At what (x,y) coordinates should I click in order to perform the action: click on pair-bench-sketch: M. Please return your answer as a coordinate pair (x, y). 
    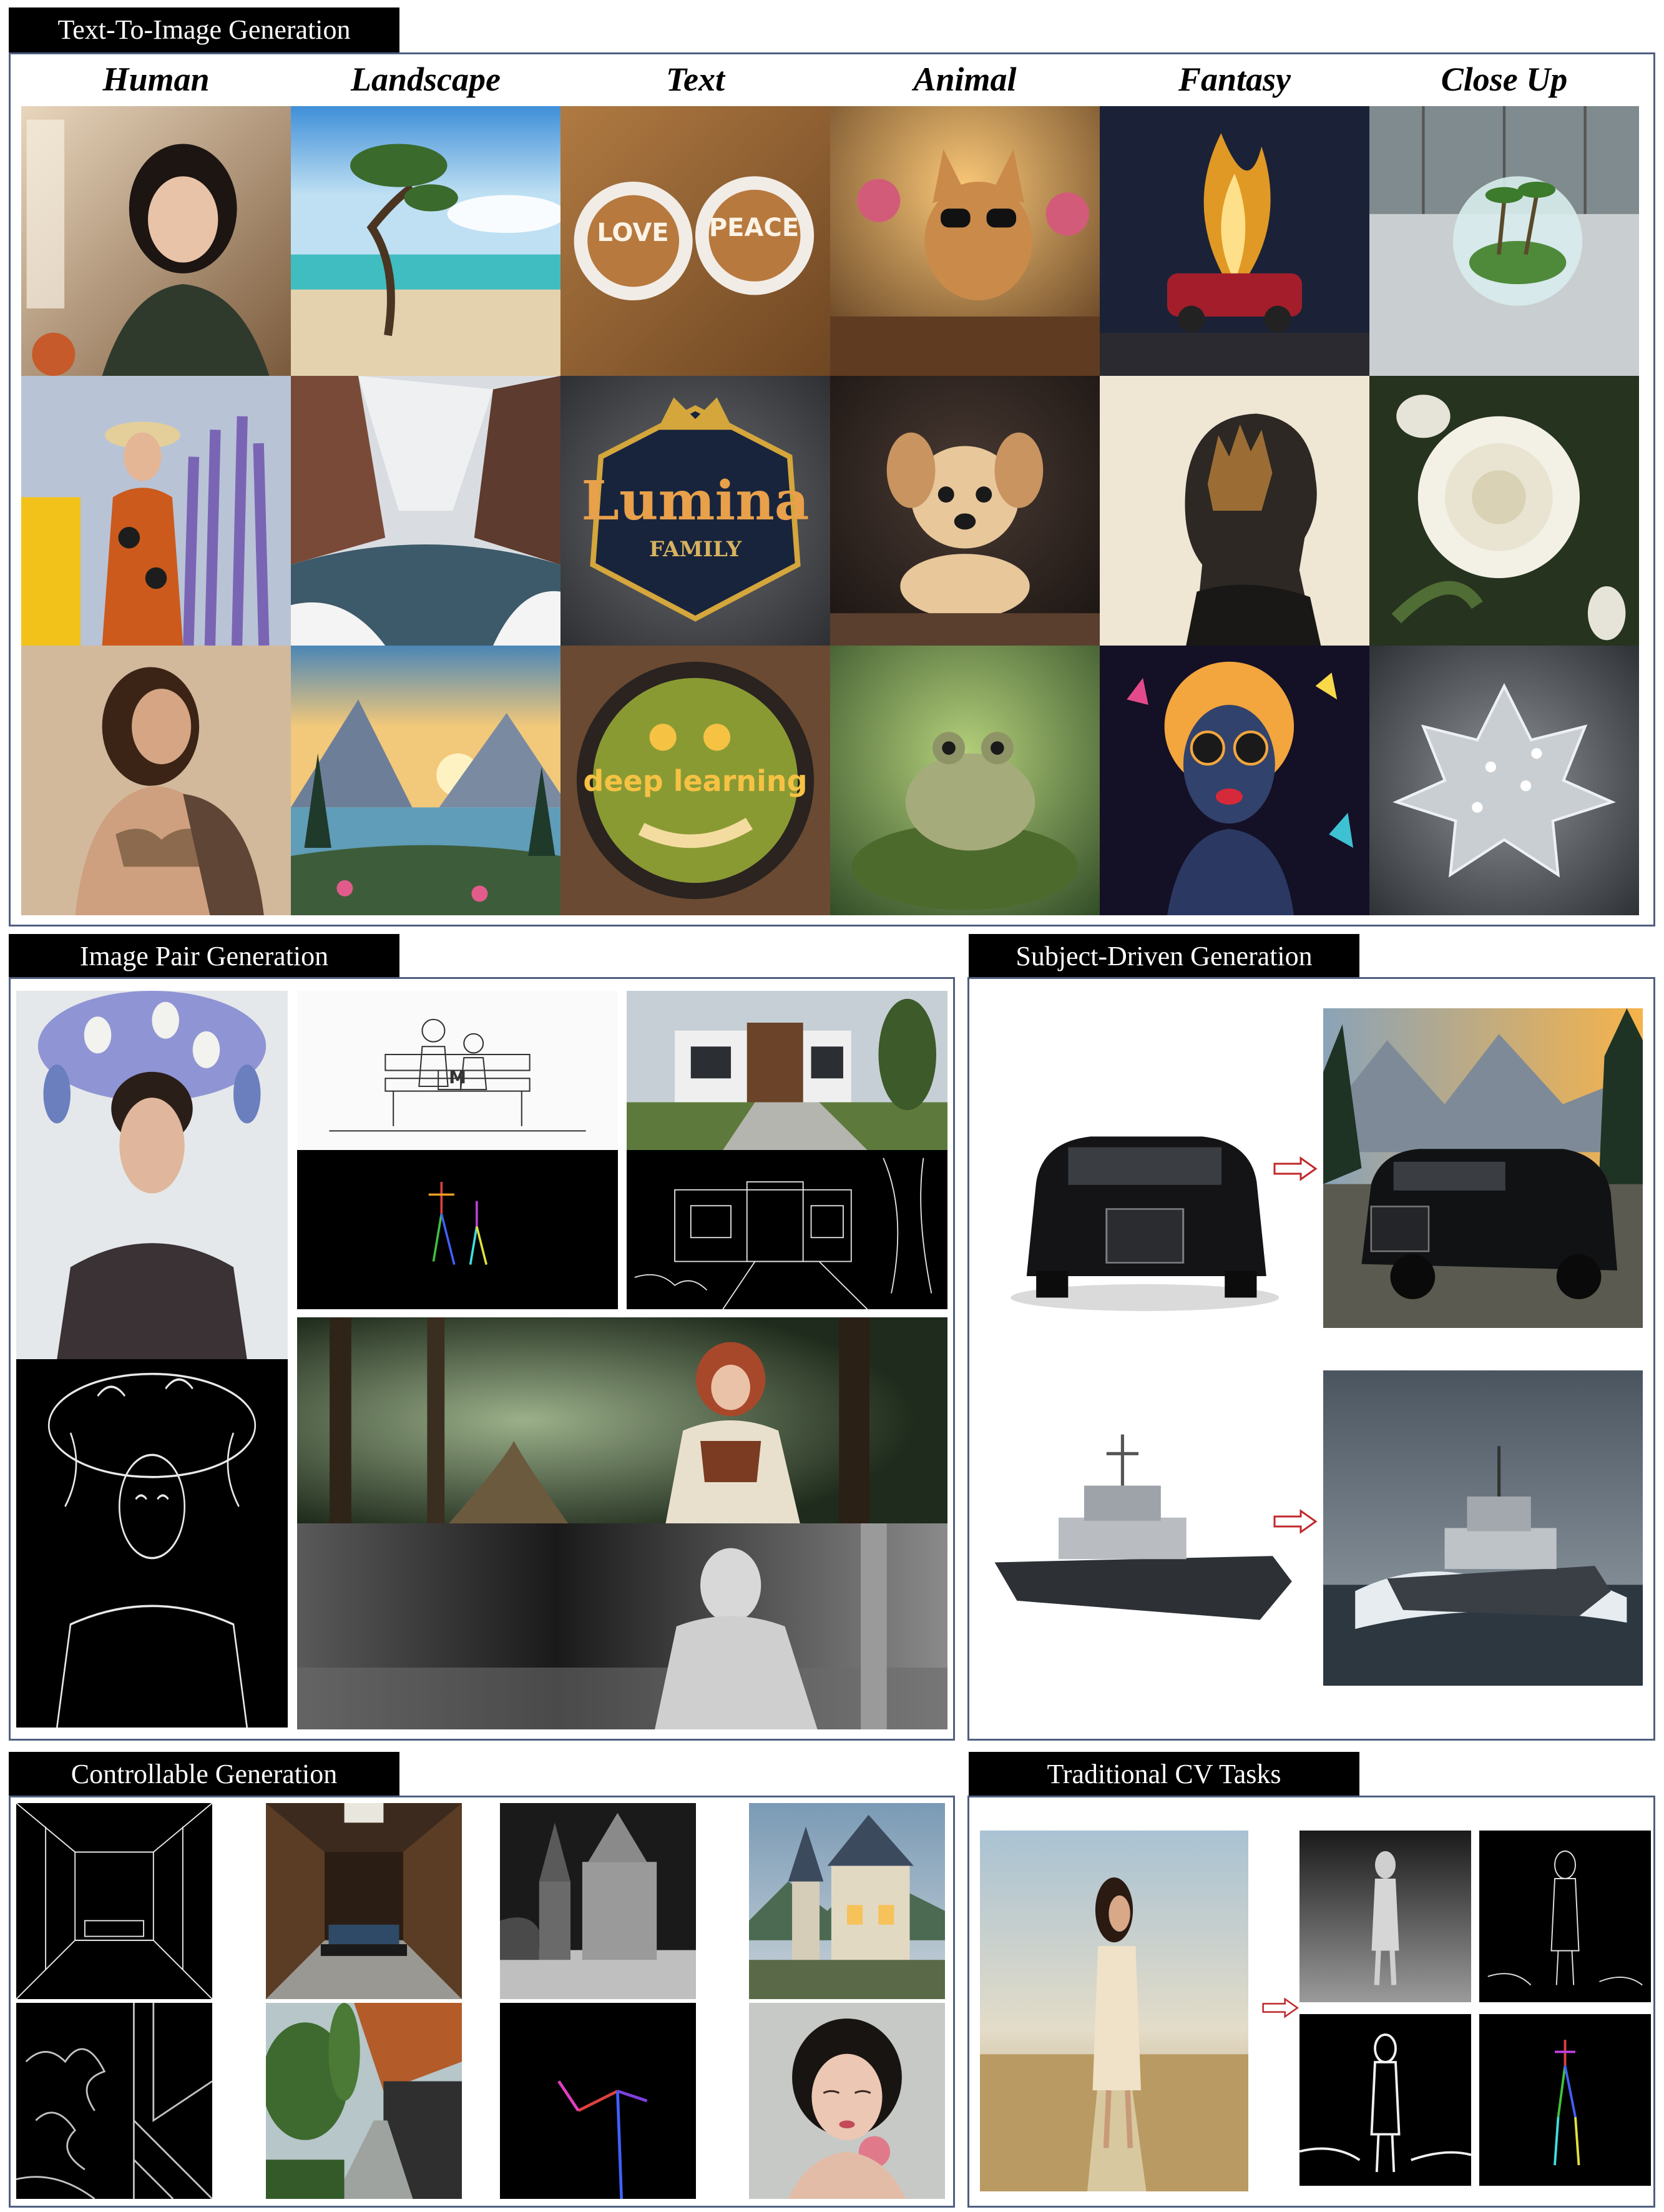
    Looking at the image, I should click on (457, 1070).